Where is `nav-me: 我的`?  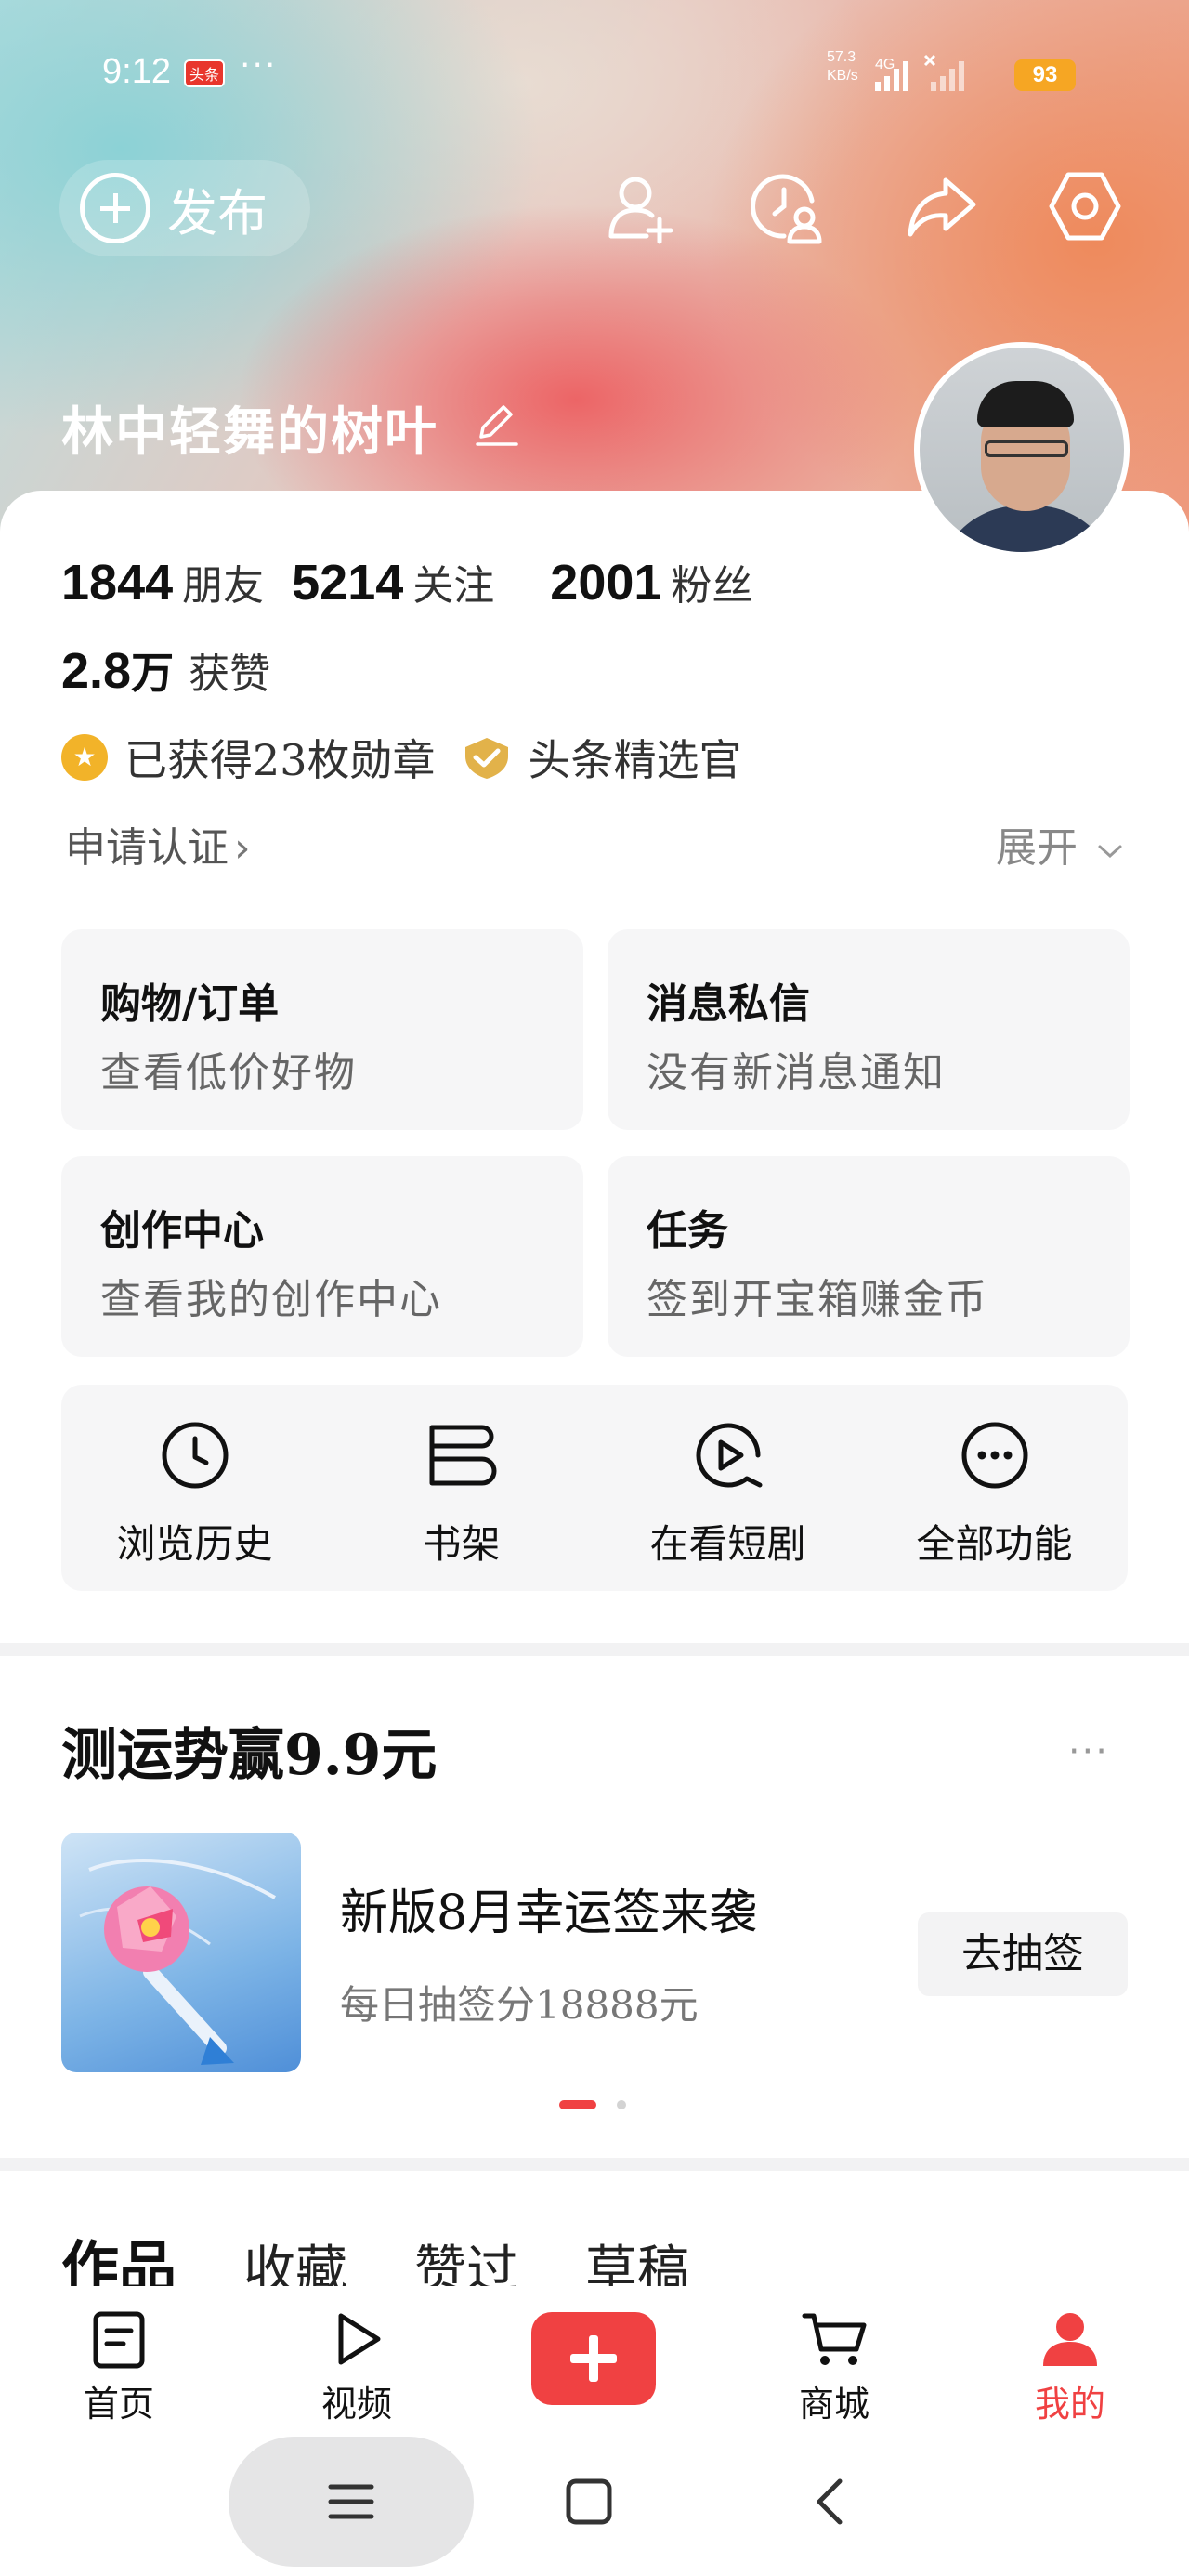 nav-me: 我的 is located at coordinates (1070, 2367).